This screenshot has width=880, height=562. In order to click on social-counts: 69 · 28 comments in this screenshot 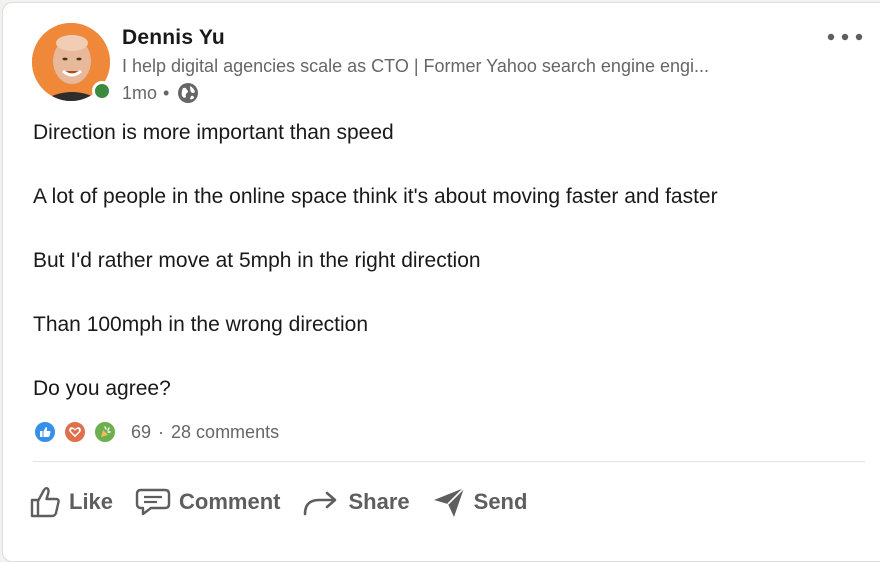, I will do `click(156, 432)`.